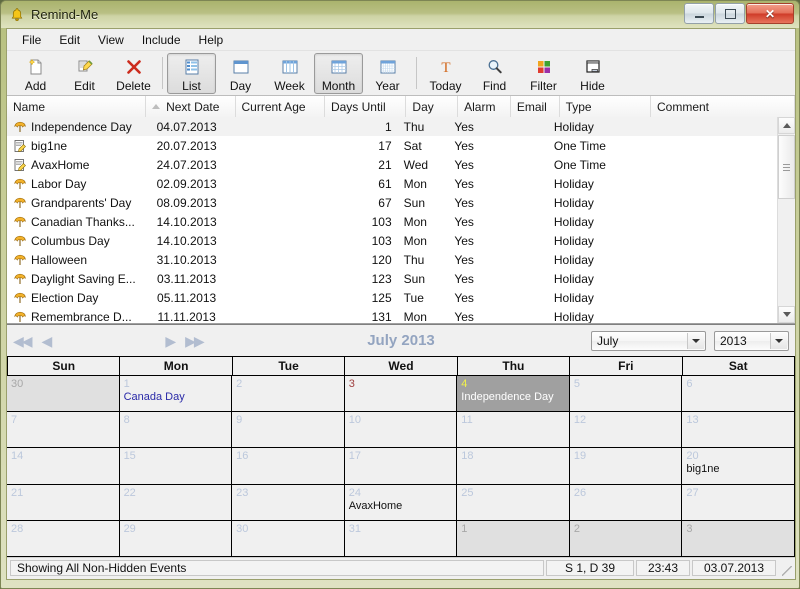 This screenshot has height=589, width=800. I want to click on column-header-label: Current Age, so click(273, 106).